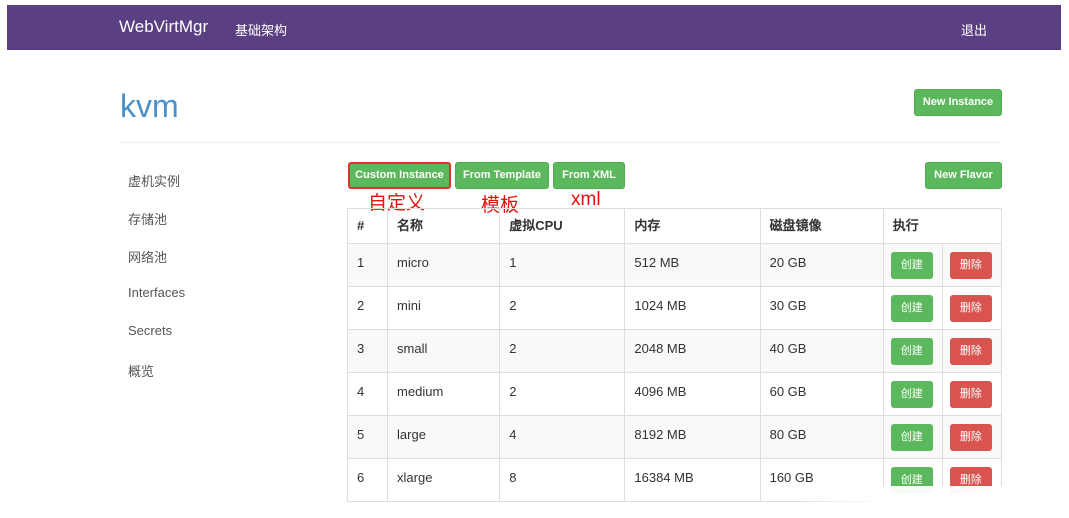 Image resolution: width=1069 pixels, height=518 pixels. What do you see at coordinates (562, 437) in the screenshot?
I see `cell-vcpu: 4` at bounding box center [562, 437].